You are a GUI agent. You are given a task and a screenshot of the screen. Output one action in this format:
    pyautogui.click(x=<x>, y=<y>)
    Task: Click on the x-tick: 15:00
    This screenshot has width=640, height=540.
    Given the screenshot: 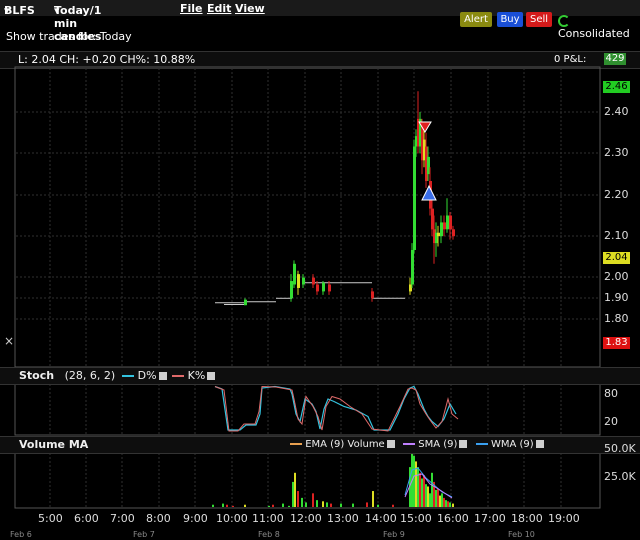 What is the action you would take?
    pyautogui.click(x=416, y=518)
    